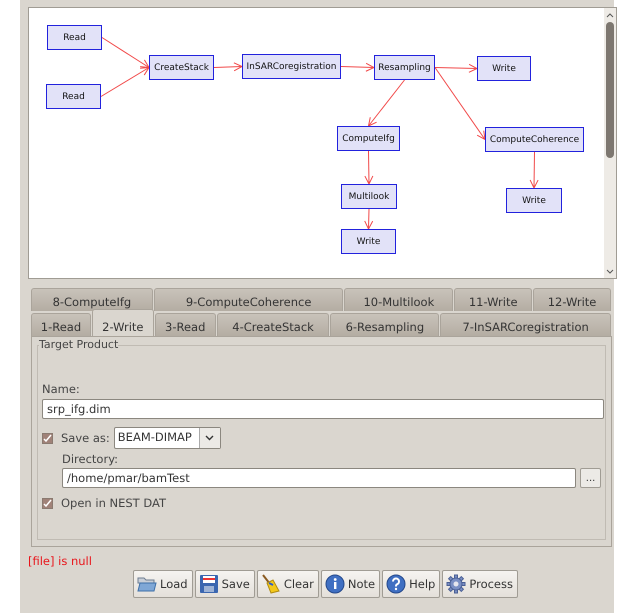 The width and height of the screenshot is (625, 613). Describe the element at coordinates (61, 324) in the screenshot. I see `tab: 1-Read` at that location.